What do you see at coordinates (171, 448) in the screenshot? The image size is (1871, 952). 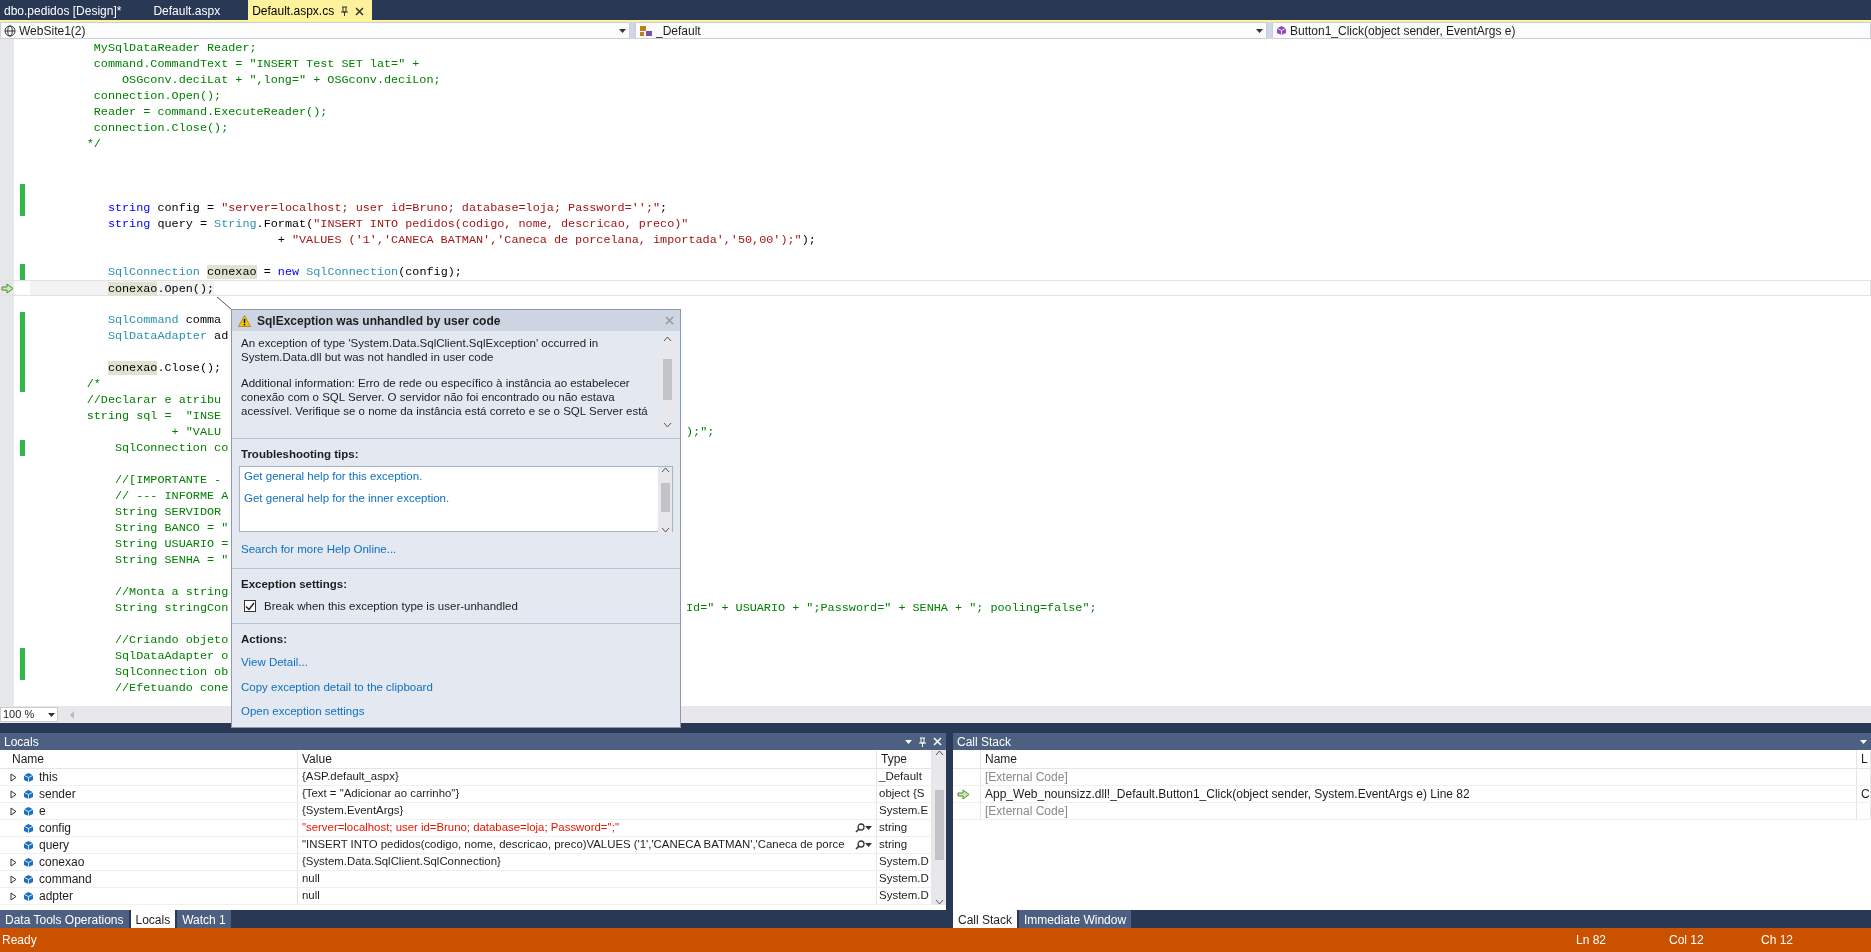 I see `code-line: SqlConnection co` at bounding box center [171, 448].